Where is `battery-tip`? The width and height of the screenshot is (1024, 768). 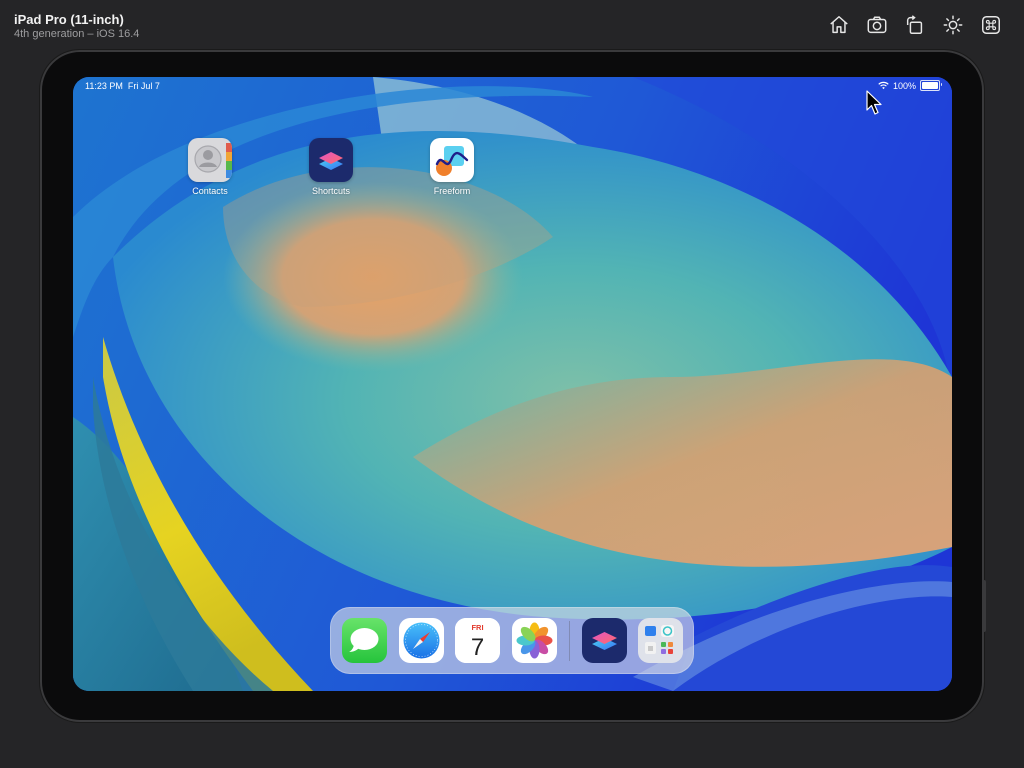 battery-tip is located at coordinates (941, 84).